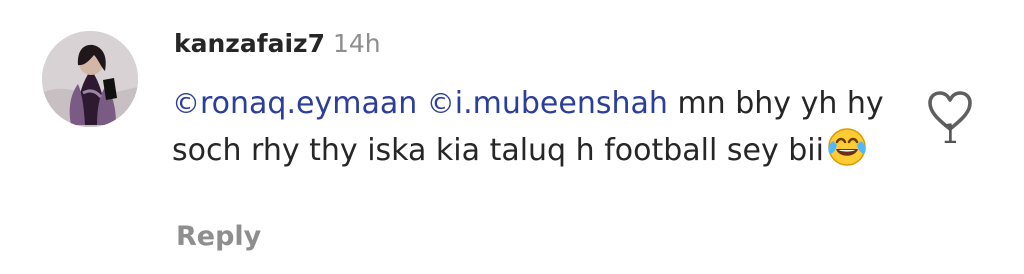  I want to click on timestamp: 14h, so click(356, 43).